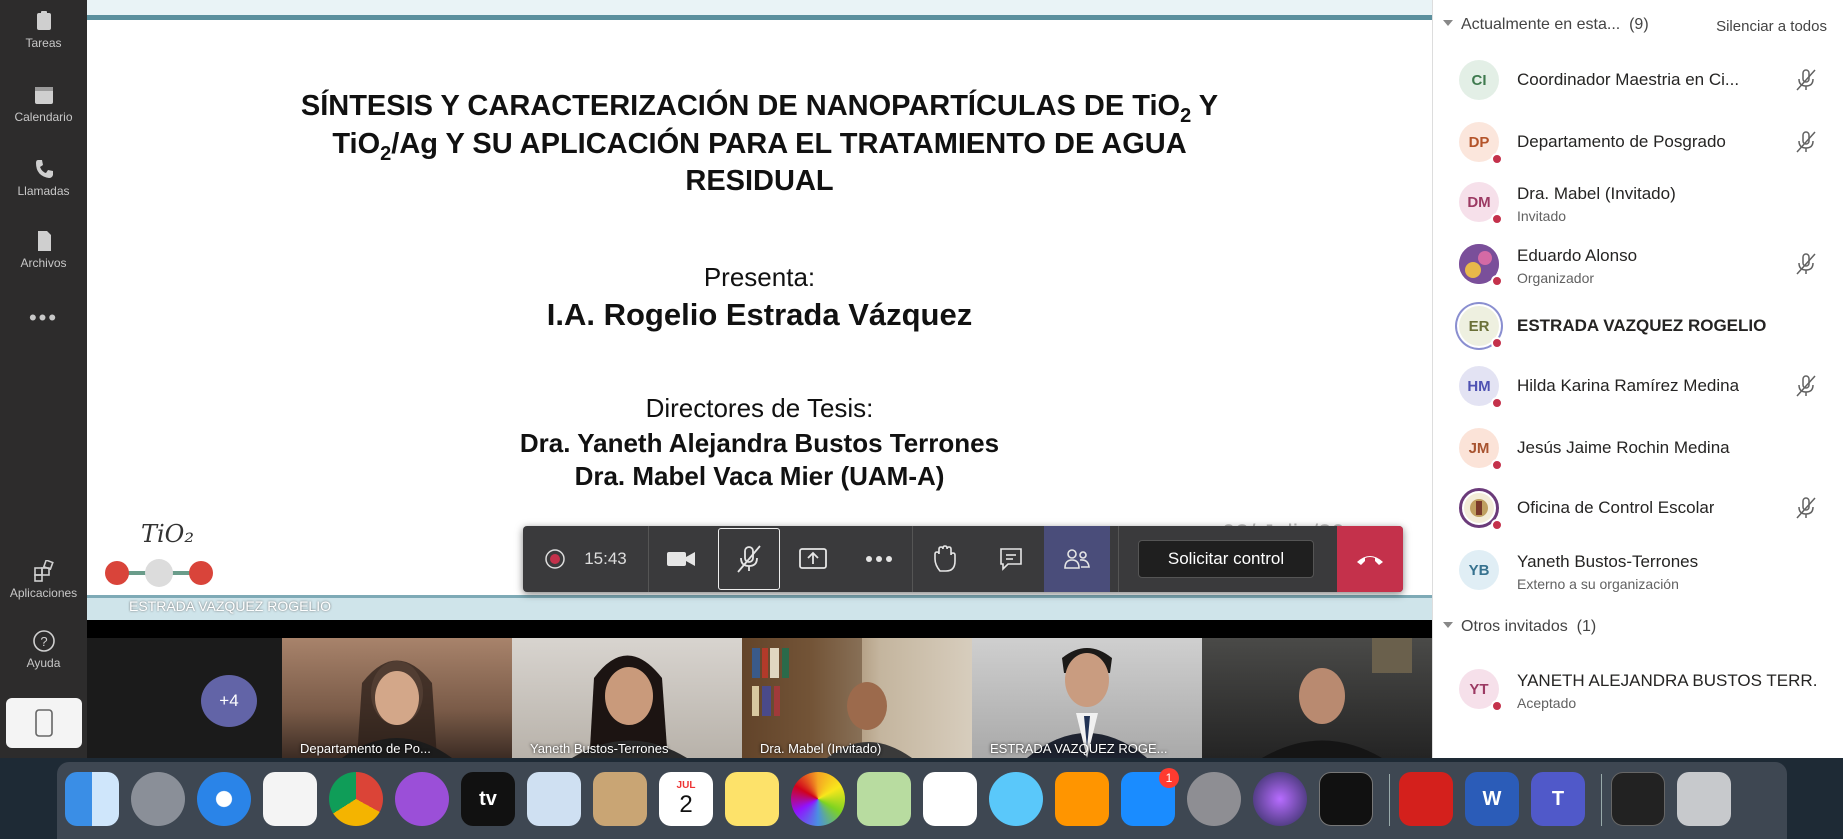 This screenshot has height=839, width=1843. Describe the element at coordinates (1638, 799) in the screenshot. I see `screenshot-icon` at that location.